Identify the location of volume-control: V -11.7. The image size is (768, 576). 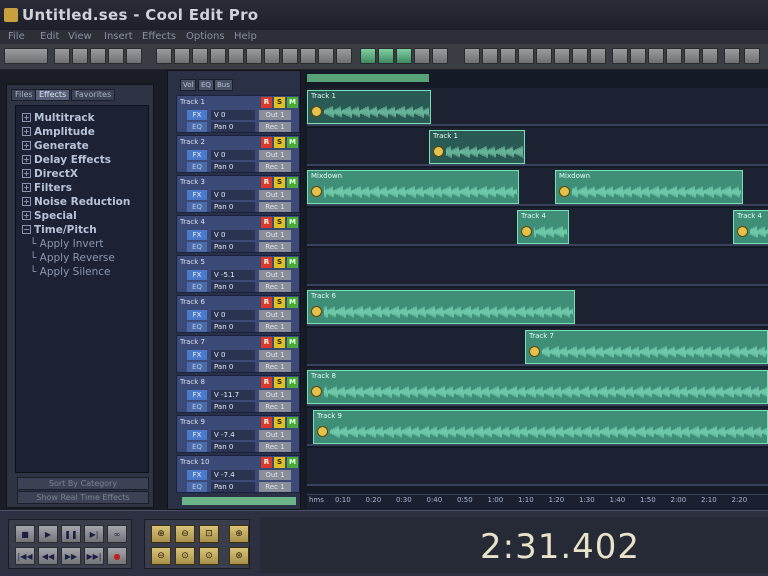
(233, 395).